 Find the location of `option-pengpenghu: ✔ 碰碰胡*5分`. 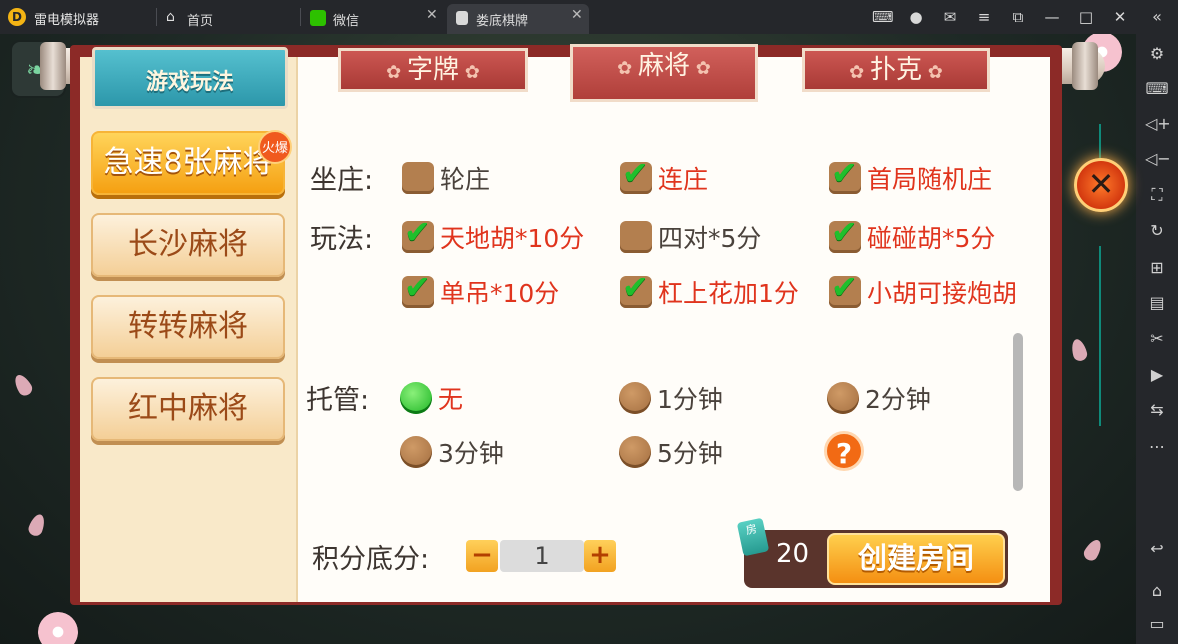

option-pengpenghu: ✔ 碰碰胡*5分 is located at coordinates (912, 234).